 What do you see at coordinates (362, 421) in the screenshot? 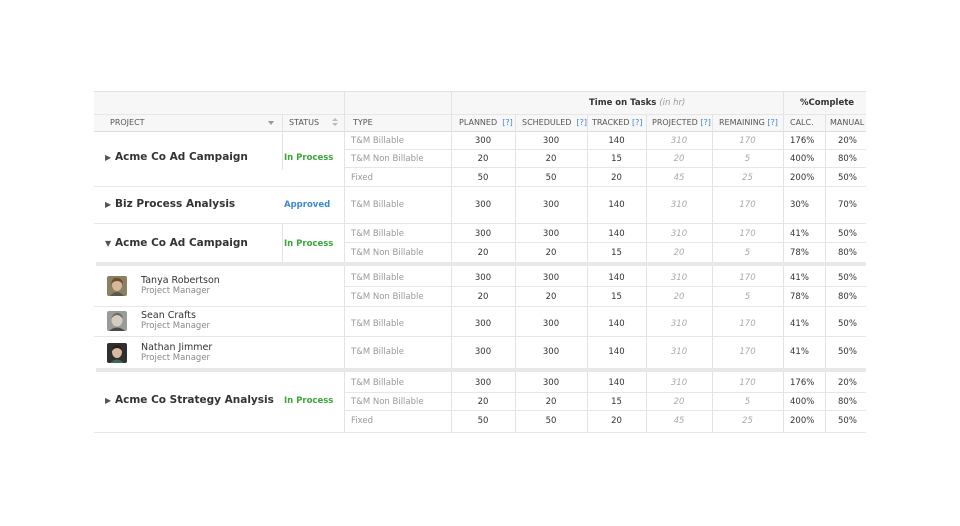
I see `cell-type: Fixed` at bounding box center [362, 421].